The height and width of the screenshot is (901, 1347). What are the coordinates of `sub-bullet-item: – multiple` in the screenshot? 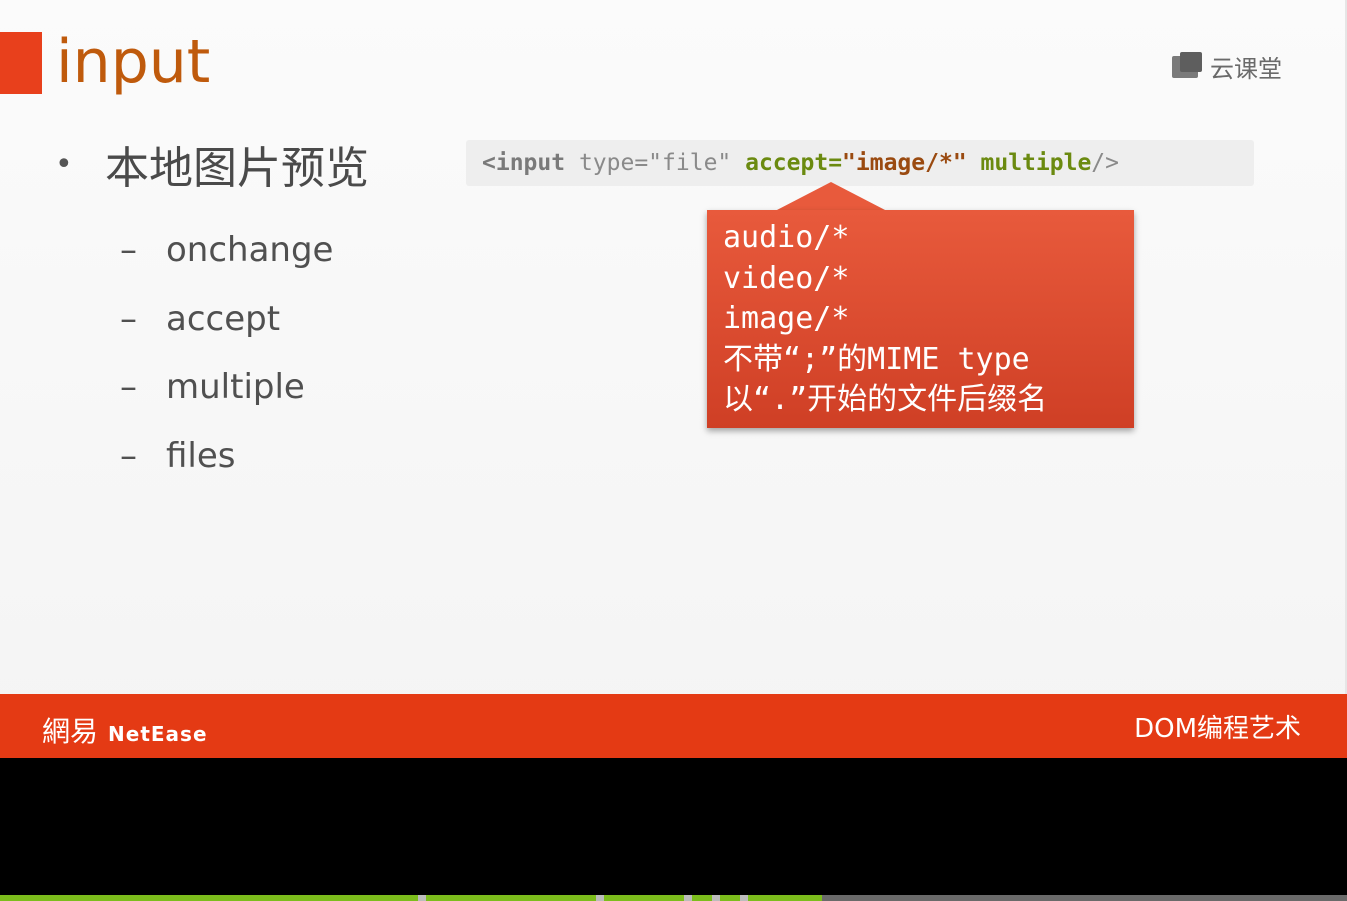 It's located at (226, 387).